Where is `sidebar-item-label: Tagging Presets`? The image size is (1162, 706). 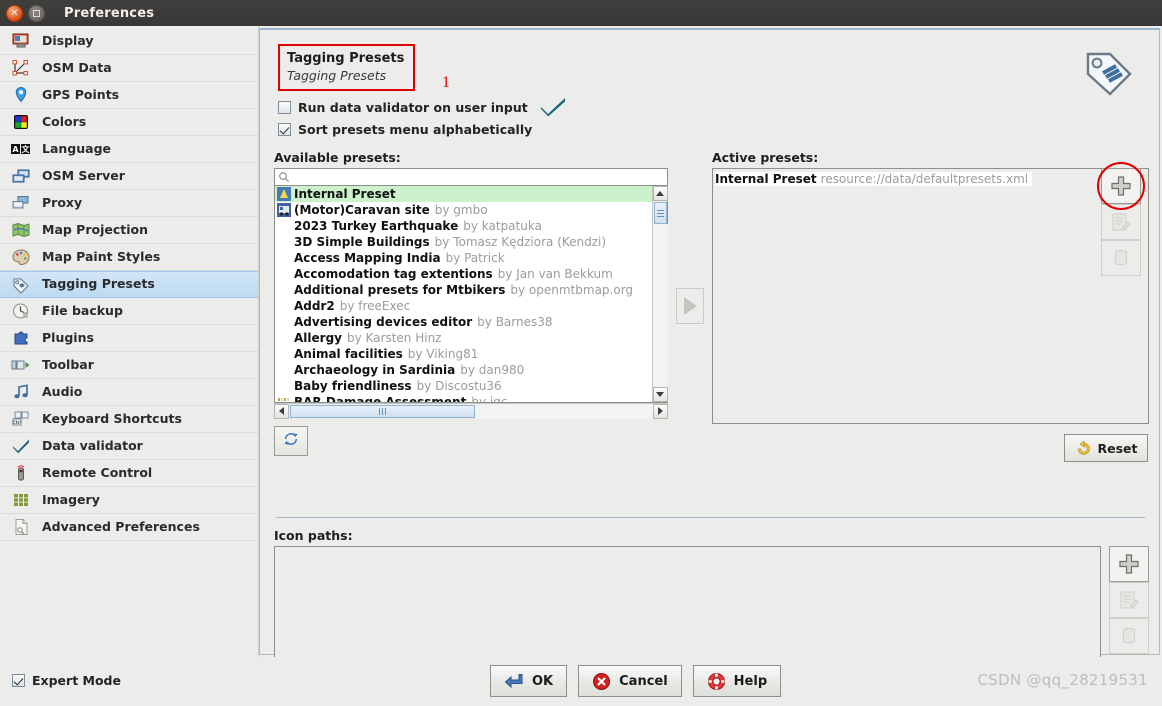
sidebar-item-label: Tagging Presets is located at coordinates (98, 284).